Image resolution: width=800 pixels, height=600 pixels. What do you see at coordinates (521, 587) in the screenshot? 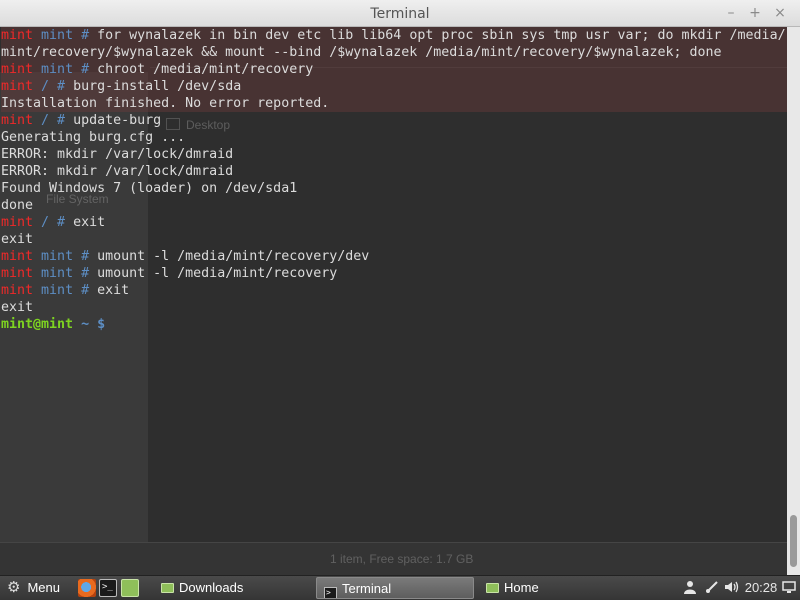
I see `task-label: Home` at bounding box center [521, 587].